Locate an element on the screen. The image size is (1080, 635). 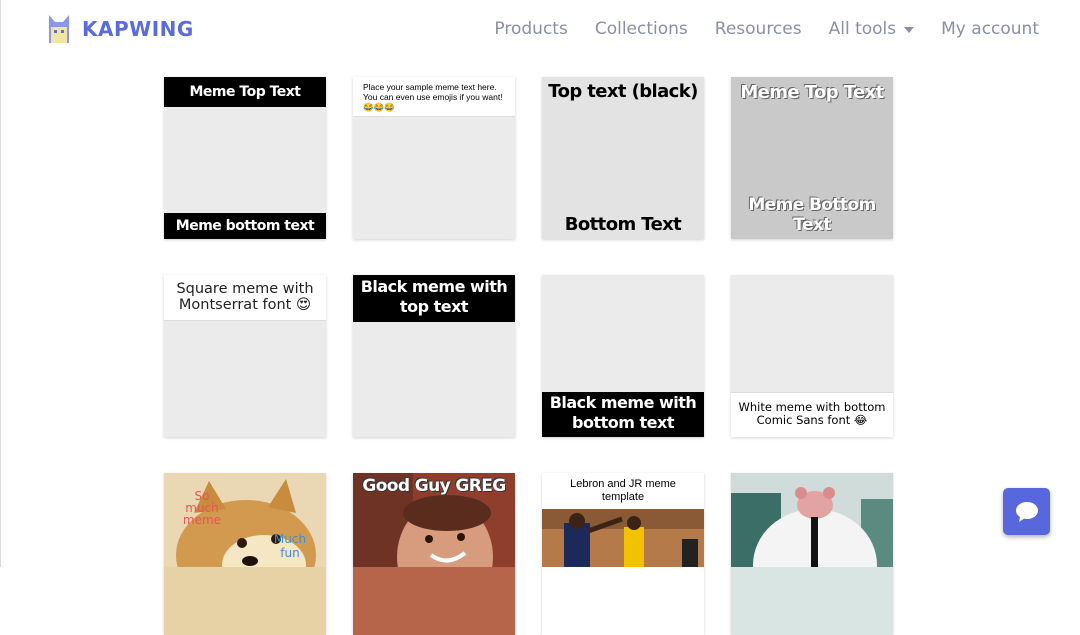
cat-logo-icon is located at coordinates (59, 29).